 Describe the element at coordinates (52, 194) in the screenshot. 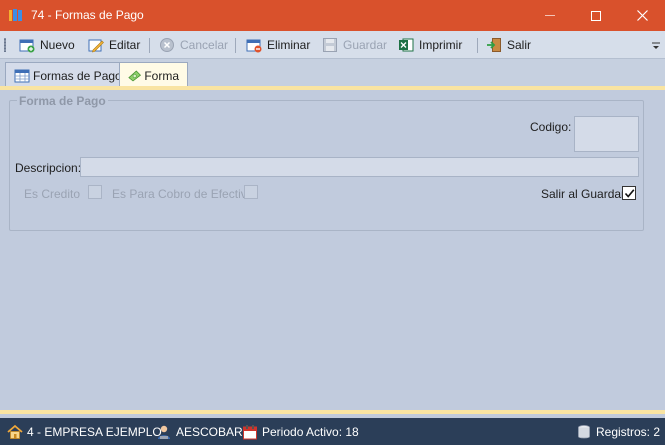

I see `es-credito-label: Es Credito` at that location.